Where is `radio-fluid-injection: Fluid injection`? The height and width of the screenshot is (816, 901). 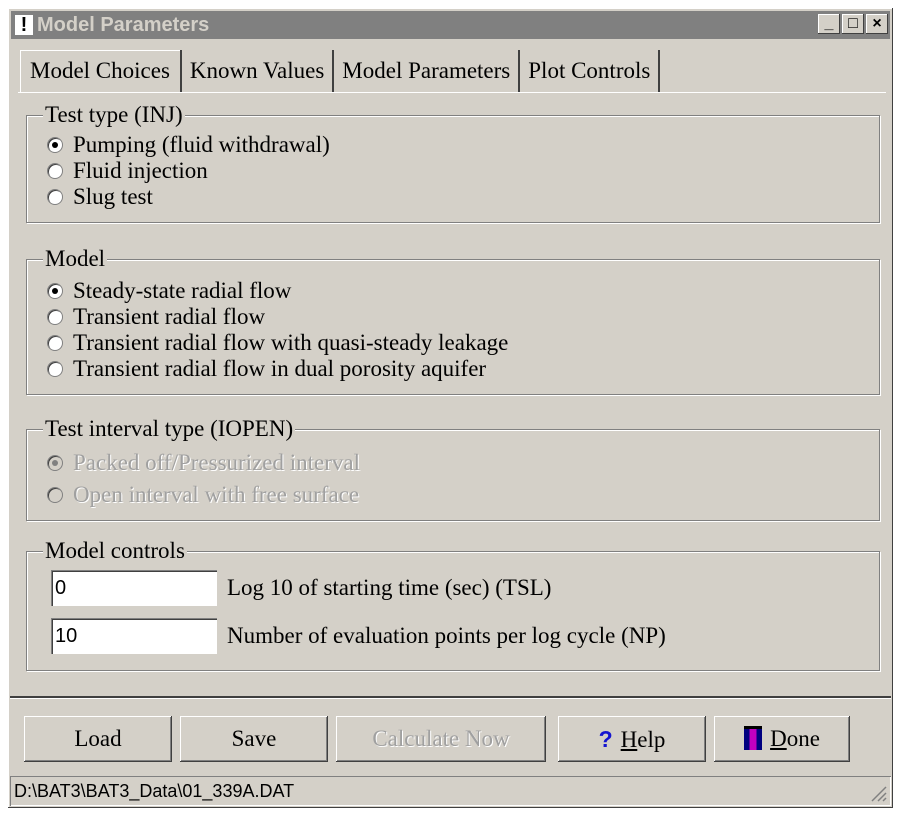
radio-fluid-injection: Fluid injection is located at coordinates (127, 171).